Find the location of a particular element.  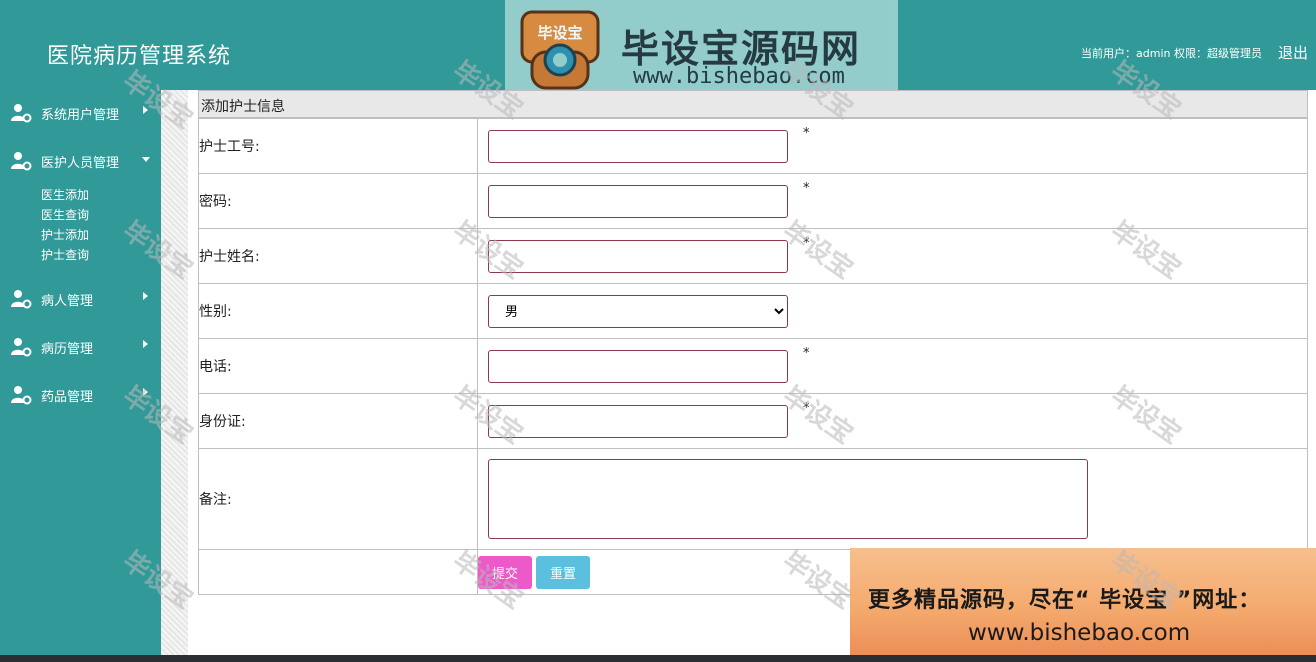

form-row: 护士姓名: * is located at coordinates (753, 256).